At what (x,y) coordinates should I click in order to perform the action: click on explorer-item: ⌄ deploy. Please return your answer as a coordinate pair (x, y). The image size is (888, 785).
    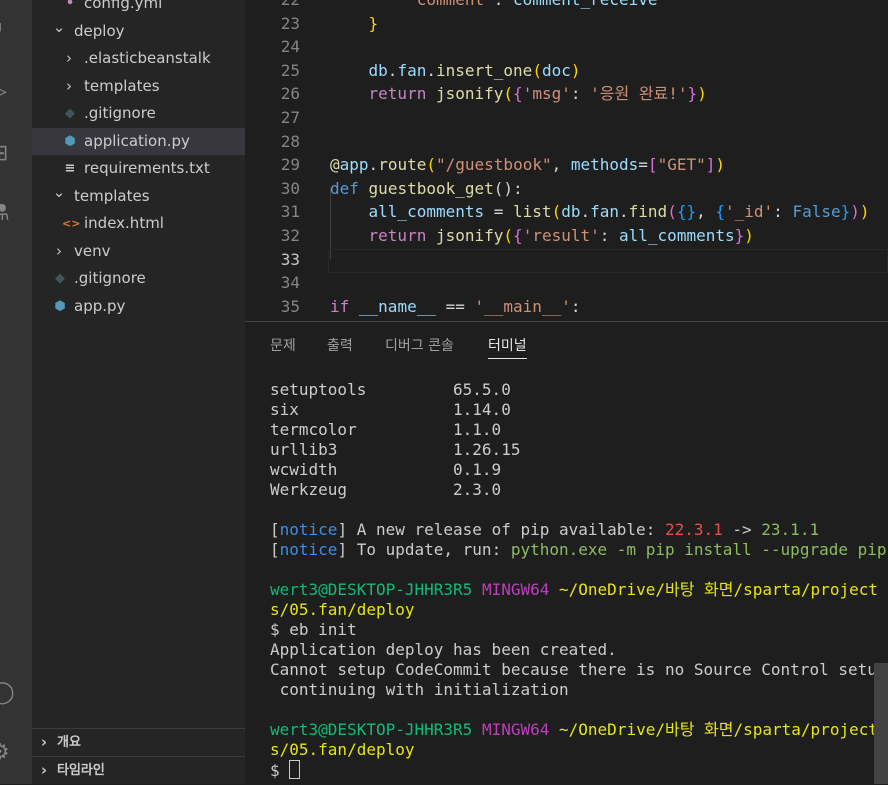
    Looking at the image, I should click on (138, 31).